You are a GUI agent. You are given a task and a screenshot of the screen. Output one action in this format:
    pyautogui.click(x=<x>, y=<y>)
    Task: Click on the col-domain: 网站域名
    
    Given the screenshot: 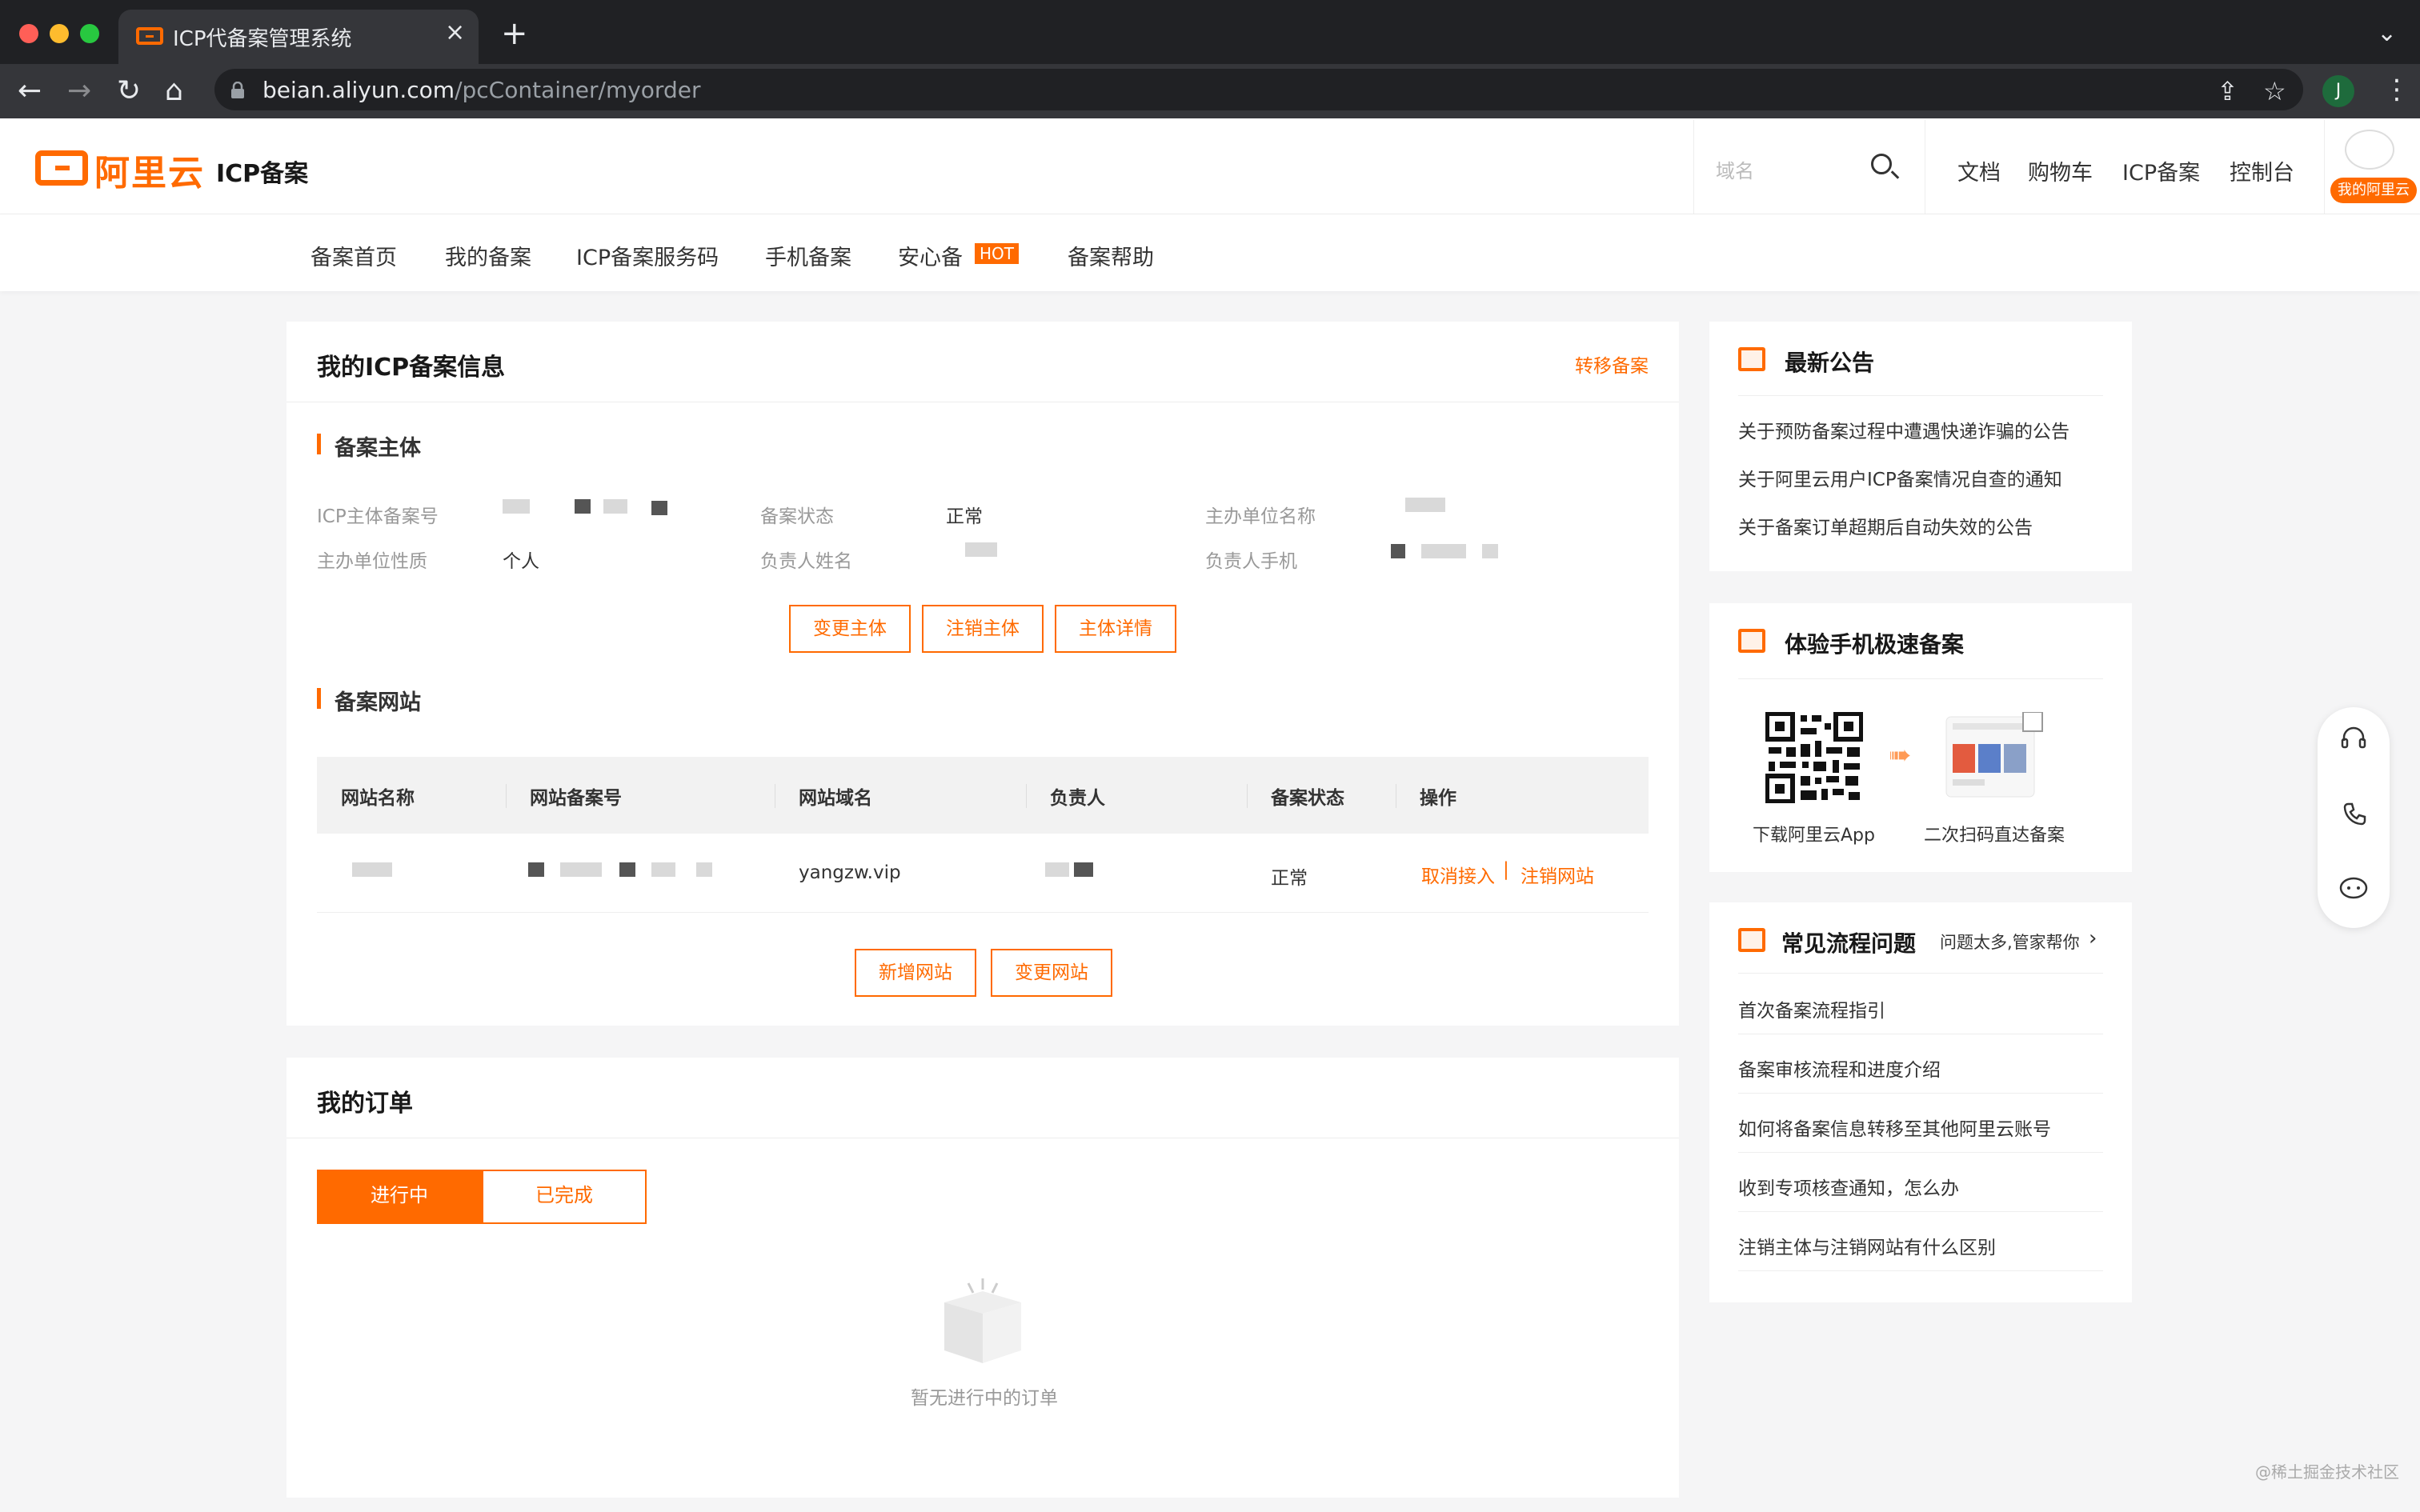 What is the action you would take?
    pyautogui.click(x=835, y=798)
    